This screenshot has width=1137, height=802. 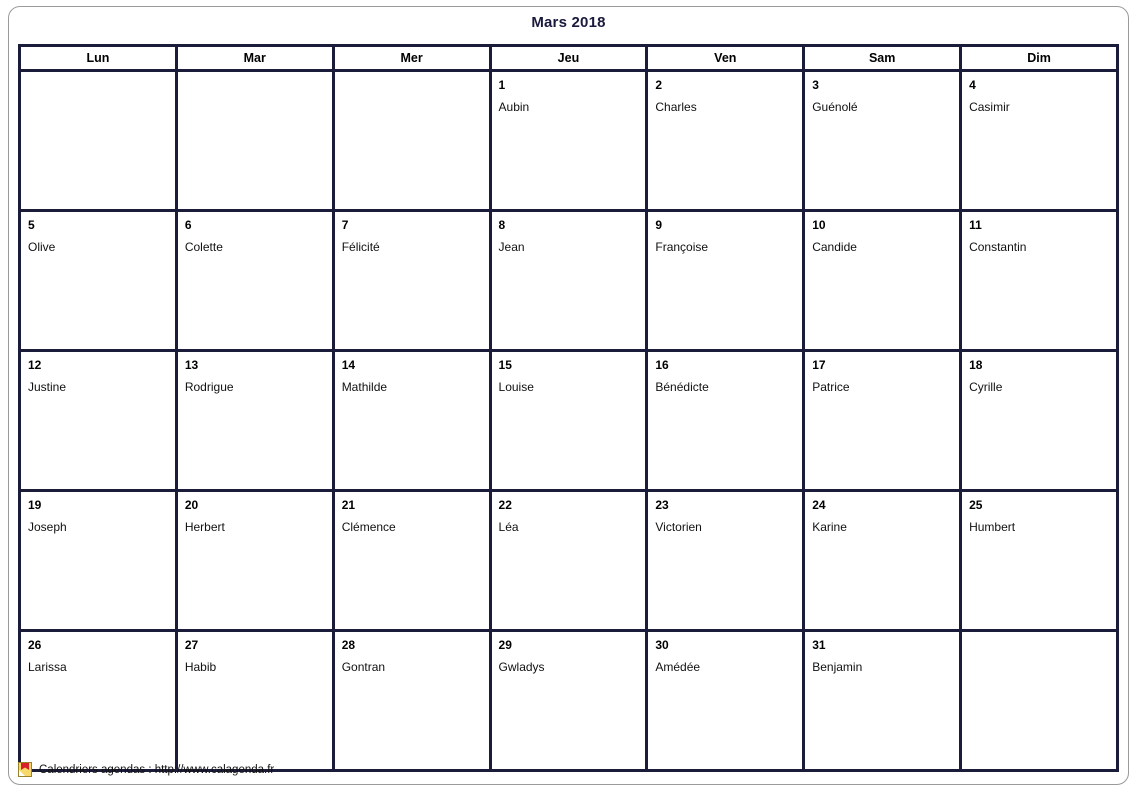 I want to click on day-cell: 15 Louise, so click(x=568, y=420).